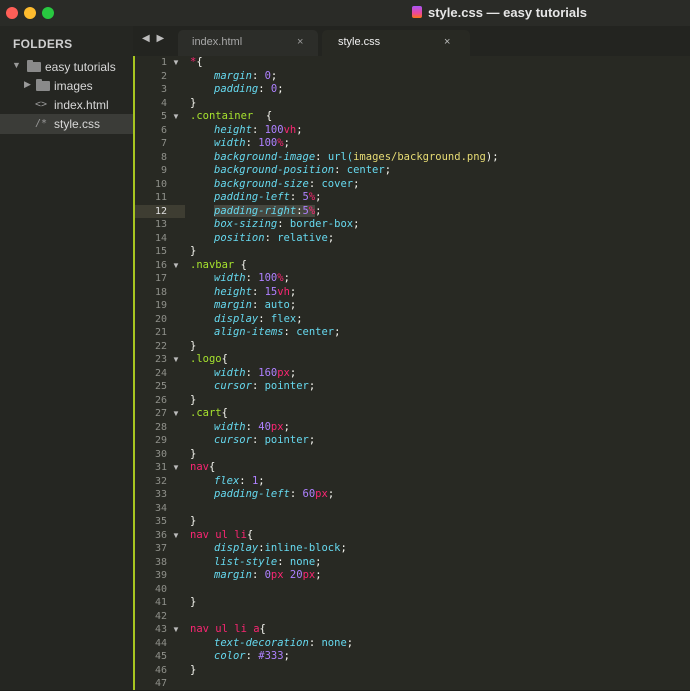 This screenshot has width=690, height=691. I want to click on code-text: .logo{, so click(209, 360).